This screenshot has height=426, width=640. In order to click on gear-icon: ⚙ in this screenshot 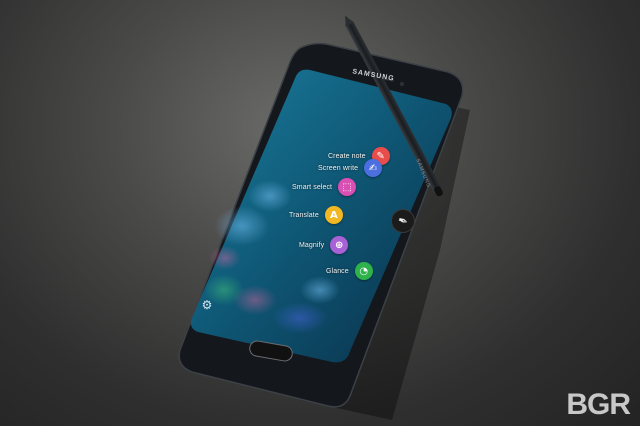, I will do `click(207, 305)`.